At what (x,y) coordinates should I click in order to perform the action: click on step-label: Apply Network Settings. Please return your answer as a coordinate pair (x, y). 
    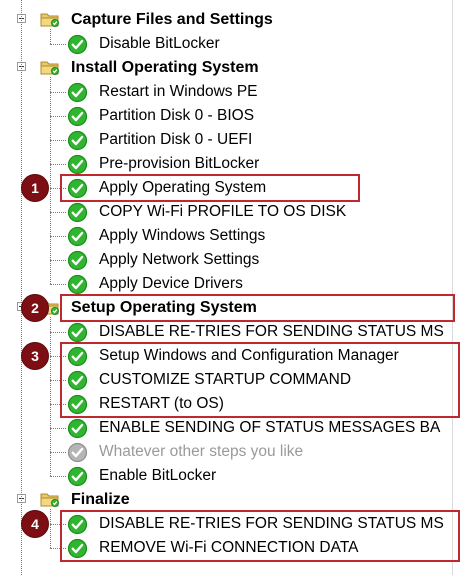
    Looking at the image, I should click on (179, 259).